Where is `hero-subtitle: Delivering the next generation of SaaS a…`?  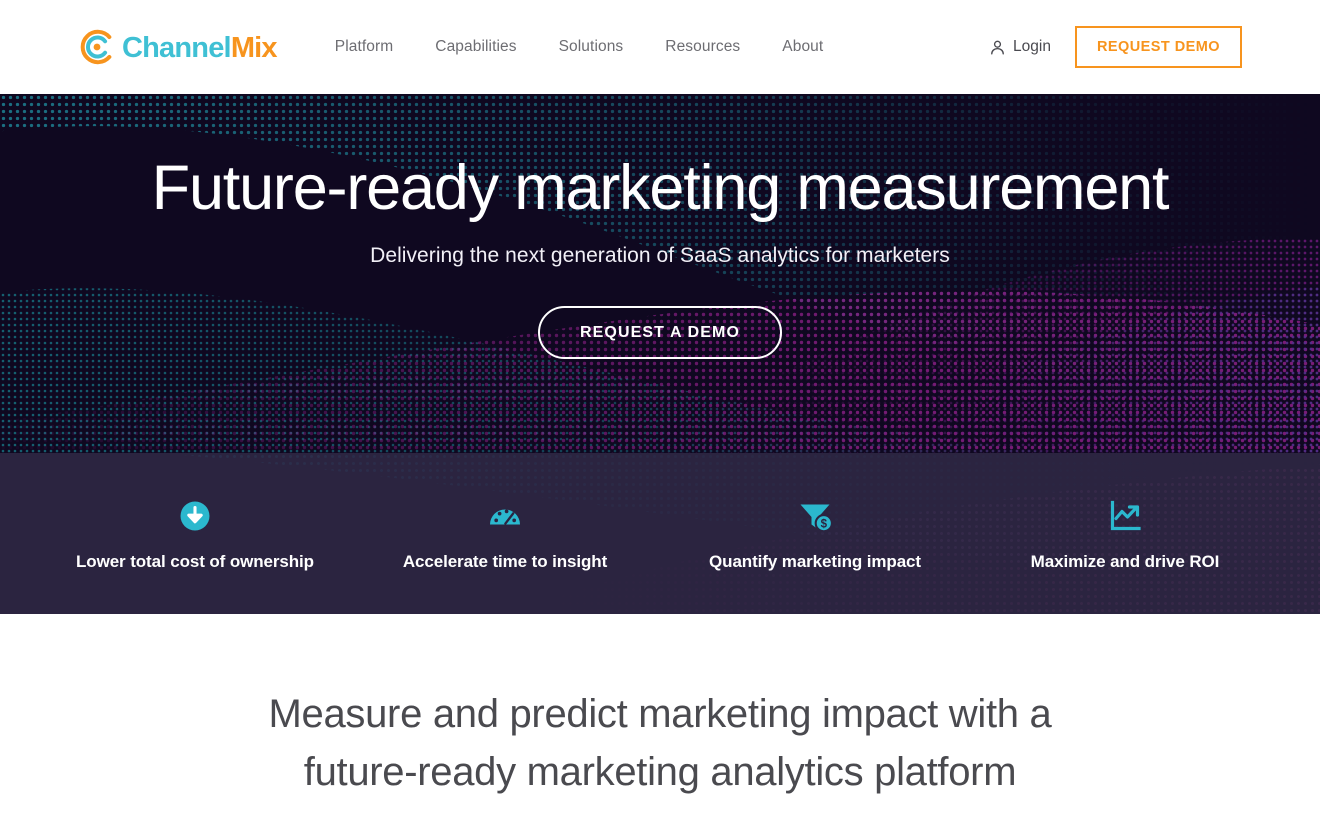 hero-subtitle: Delivering the next generation of SaaS a… is located at coordinates (660, 256).